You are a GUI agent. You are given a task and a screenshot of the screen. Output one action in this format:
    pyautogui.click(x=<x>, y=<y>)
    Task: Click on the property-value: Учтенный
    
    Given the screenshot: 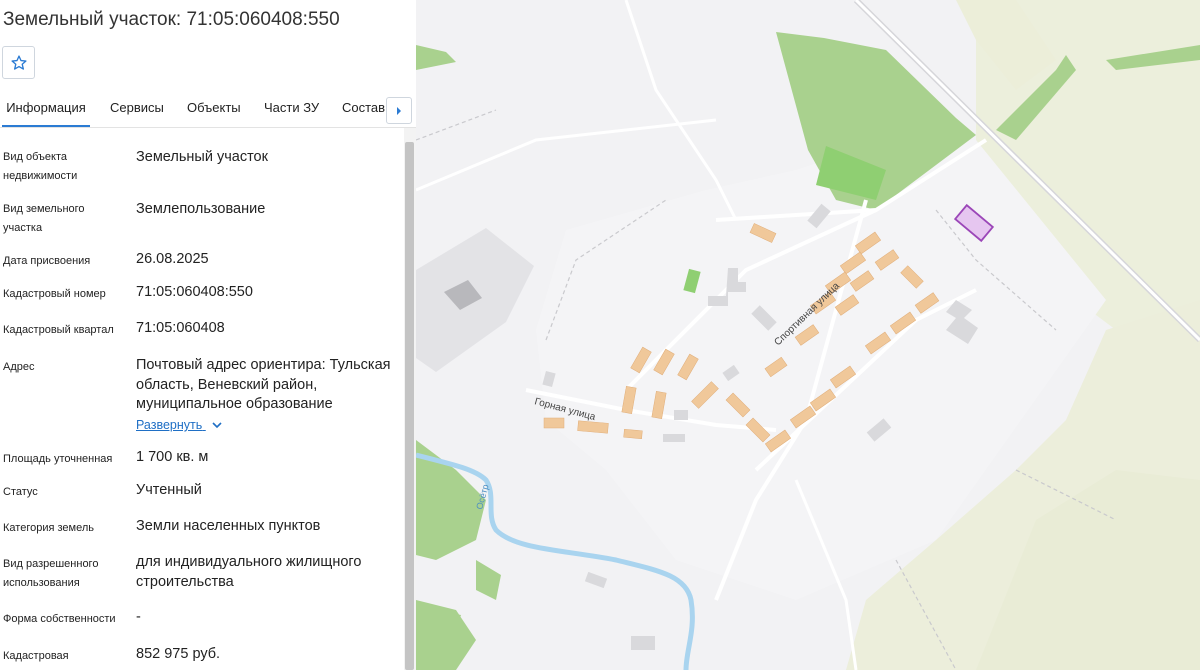 What is the action you would take?
    pyautogui.click(x=169, y=490)
    